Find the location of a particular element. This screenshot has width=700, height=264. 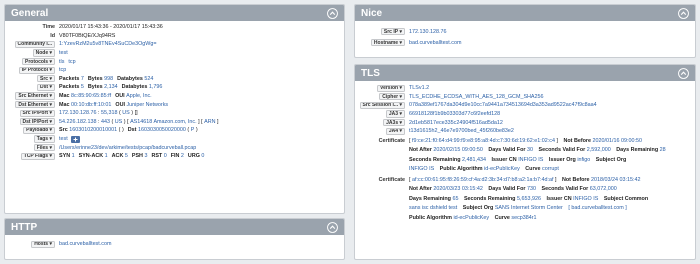

dst-asn-value: AS14618 Amazon.com, Inc. is located at coordinates (163, 122).